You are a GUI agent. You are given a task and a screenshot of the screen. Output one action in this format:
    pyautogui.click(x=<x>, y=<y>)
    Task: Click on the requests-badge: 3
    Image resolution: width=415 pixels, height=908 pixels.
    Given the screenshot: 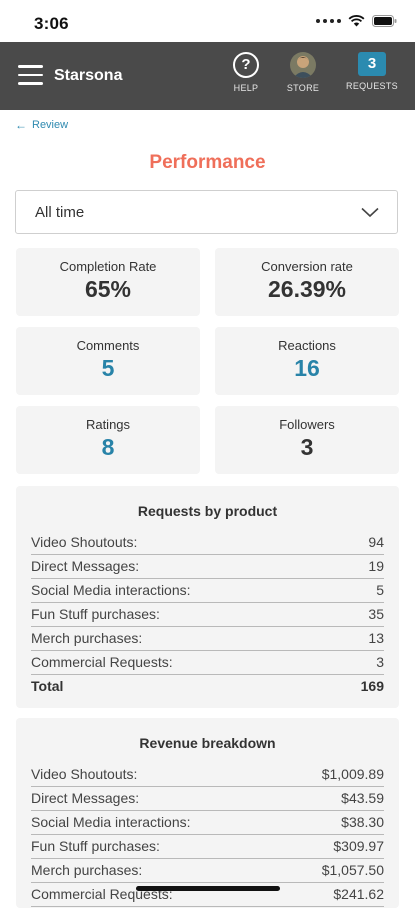 What is the action you would take?
    pyautogui.click(x=372, y=64)
    